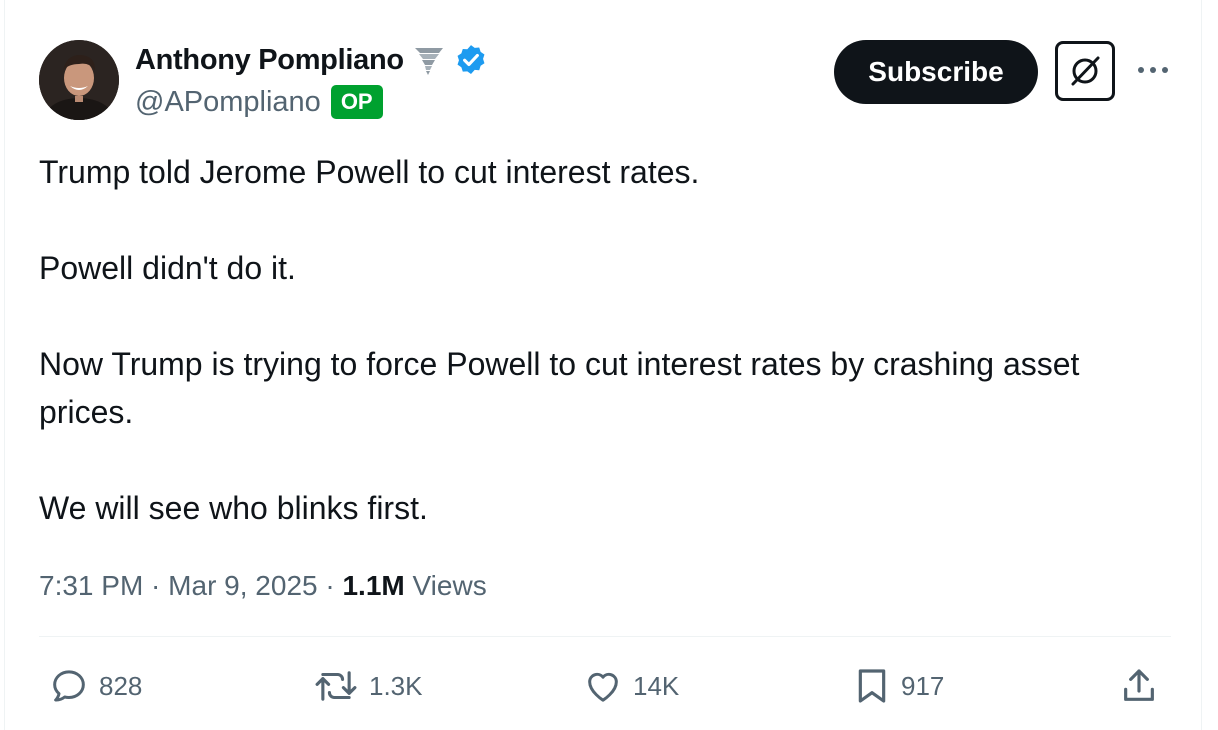  Describe the element at coordinates (269, 60) in the screenshot. I see `display-name: Anthony Pompliano` at that location.